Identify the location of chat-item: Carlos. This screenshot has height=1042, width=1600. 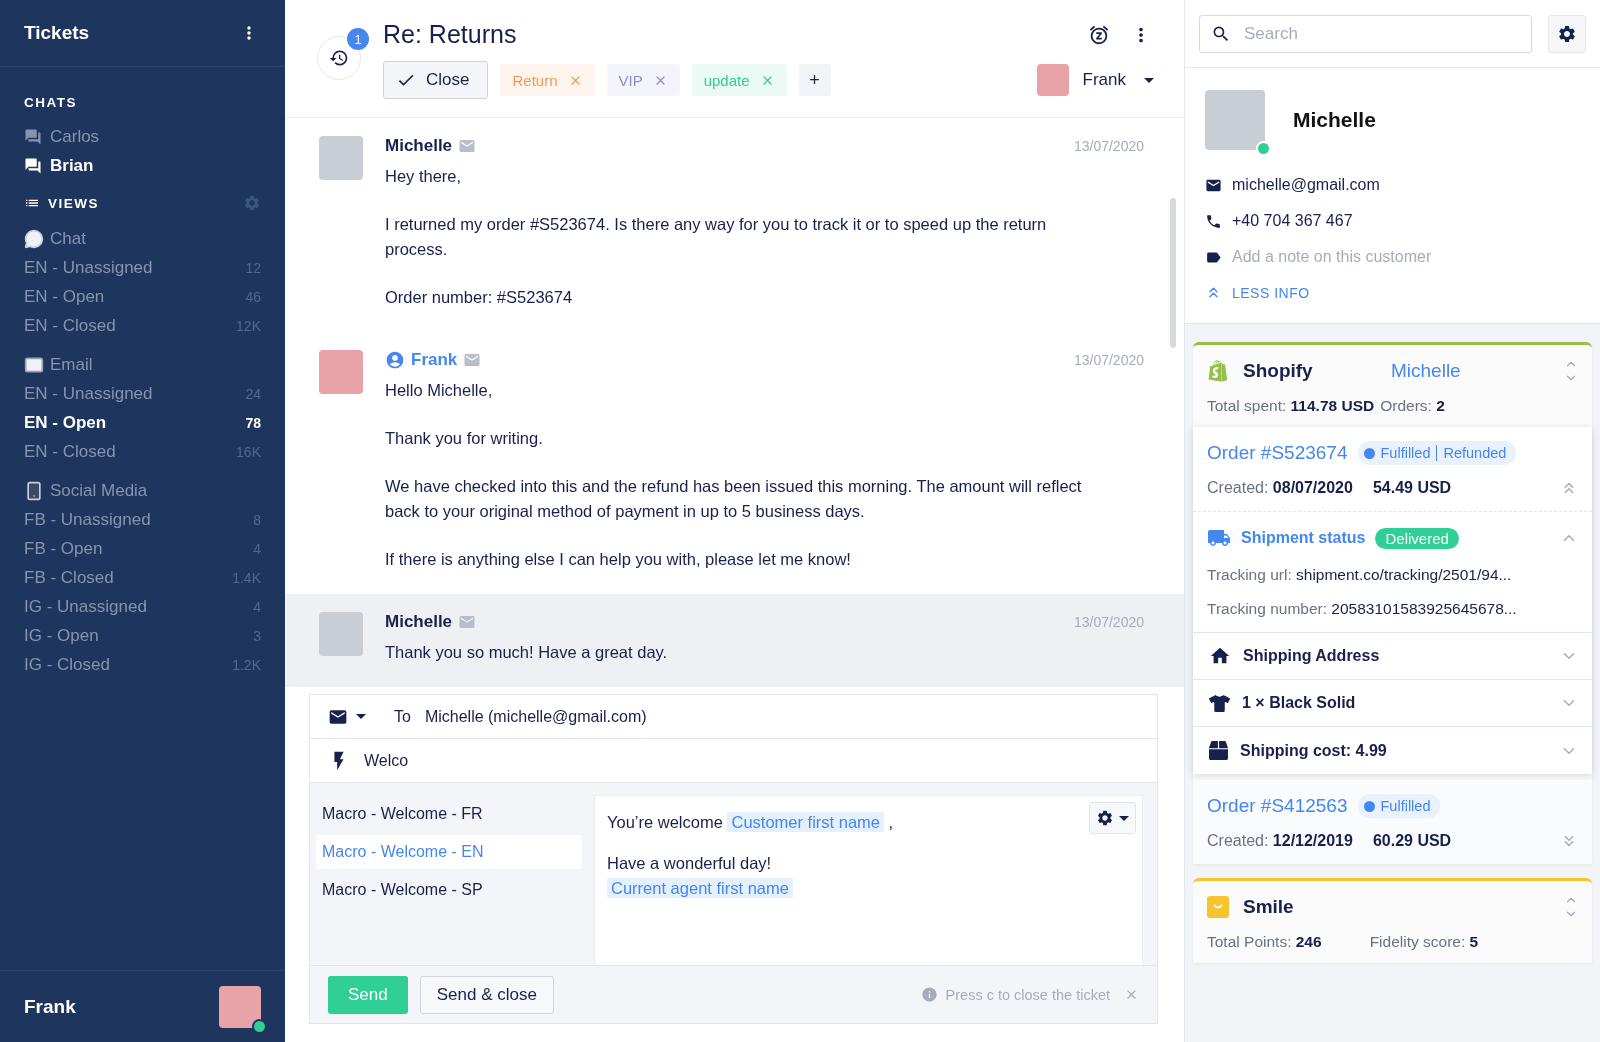
(142, 136).